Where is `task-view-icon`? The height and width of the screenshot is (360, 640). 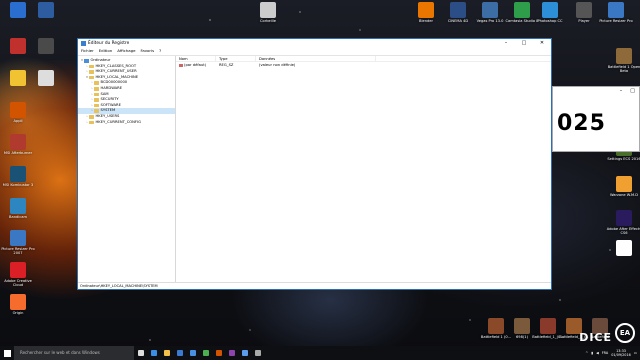
task-view-icon is located at coordinates (140, 353).